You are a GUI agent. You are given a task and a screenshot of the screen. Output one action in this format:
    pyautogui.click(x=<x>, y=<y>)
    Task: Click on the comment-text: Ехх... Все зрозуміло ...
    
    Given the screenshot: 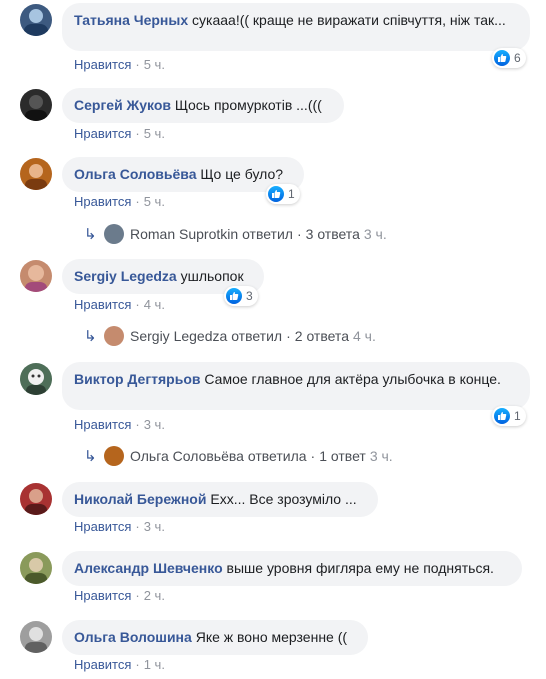 What is the action you would take?
    pyautogui.click(x=283, y=499)
    